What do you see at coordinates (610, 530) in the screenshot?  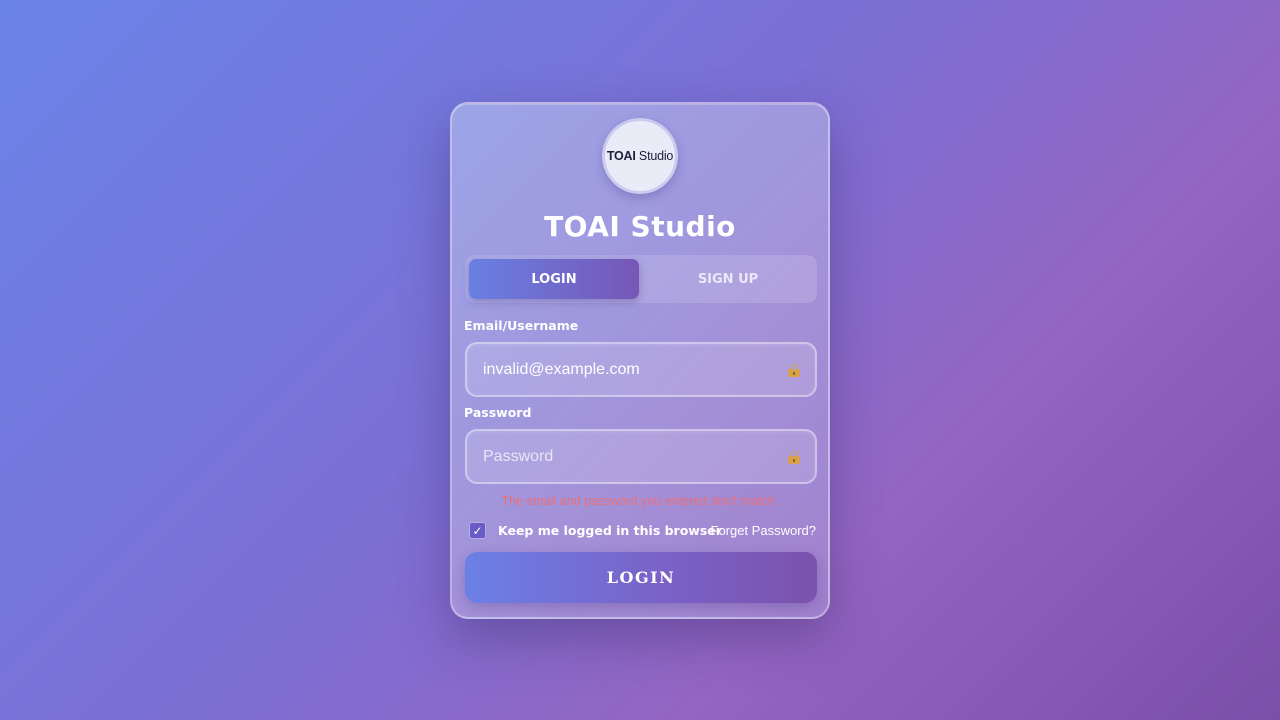 I see `remember-label: Keep me logged in this browser` at bounding box center [610, 530].